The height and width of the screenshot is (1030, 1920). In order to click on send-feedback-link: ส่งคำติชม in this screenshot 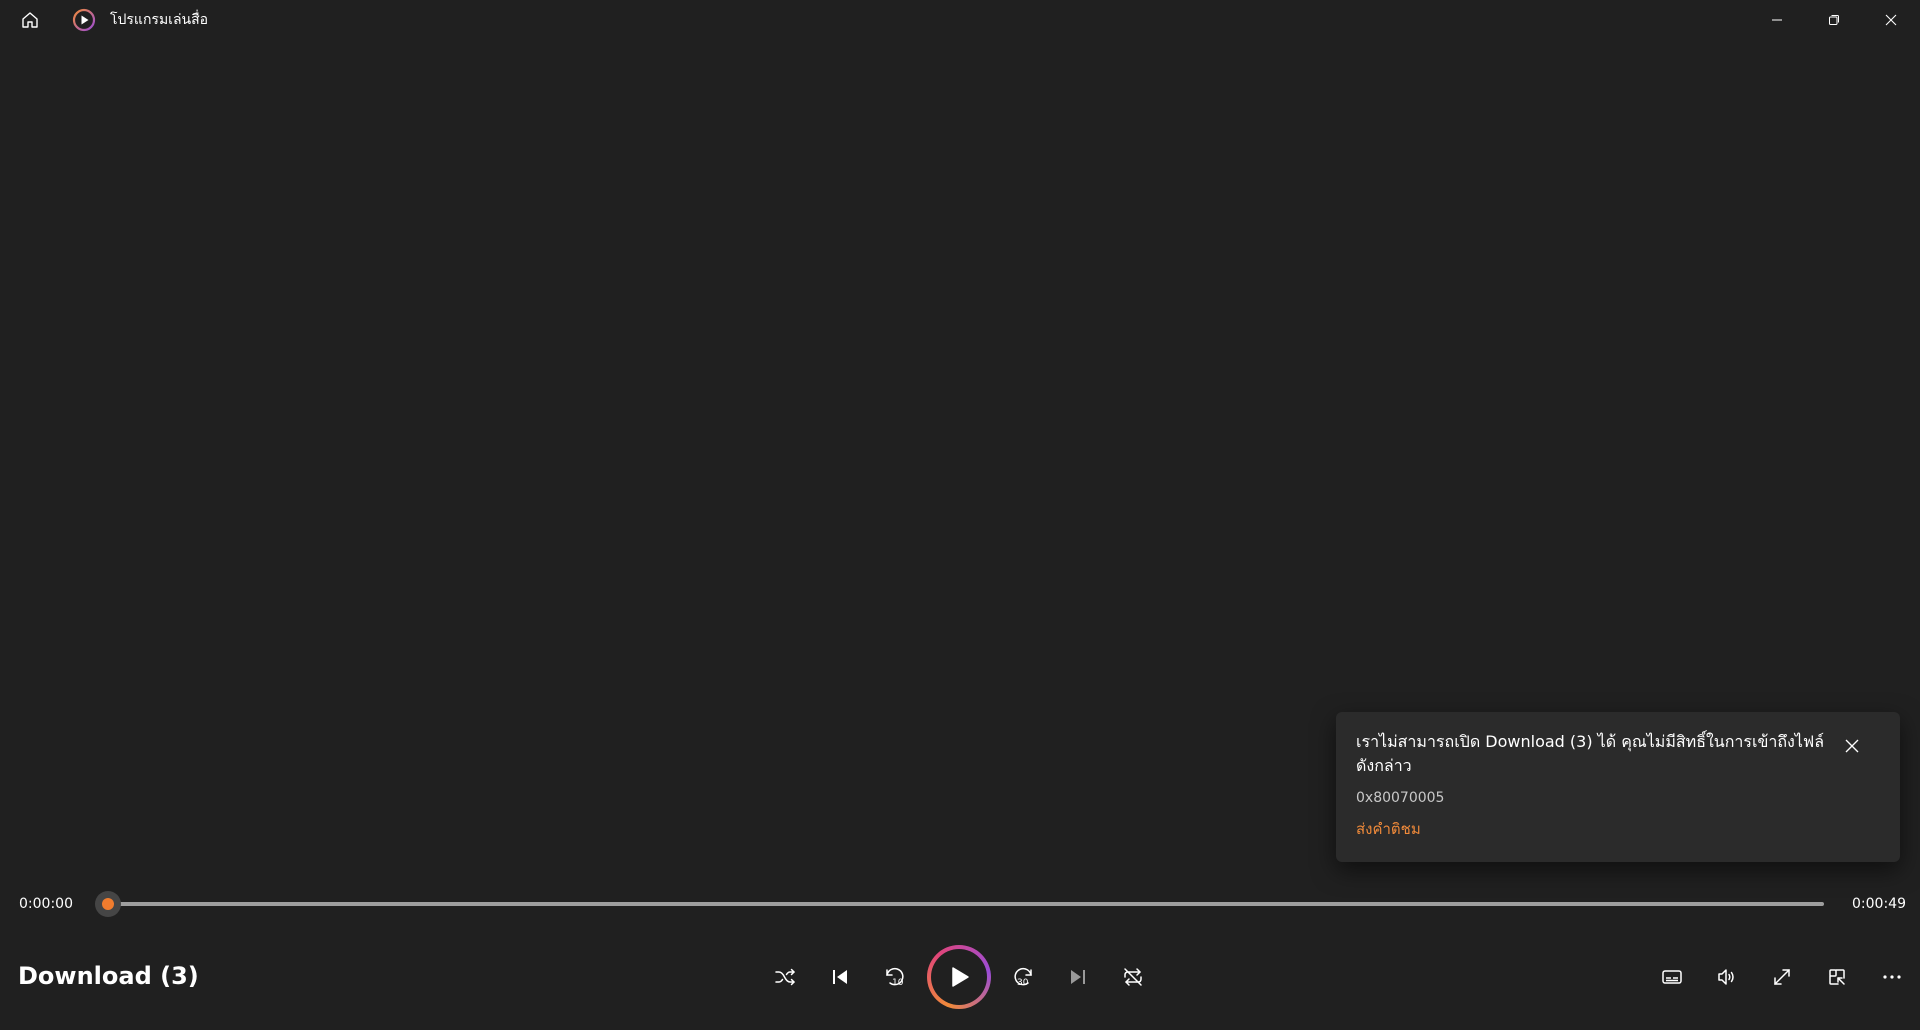, I will do `click(1388, 829)`.